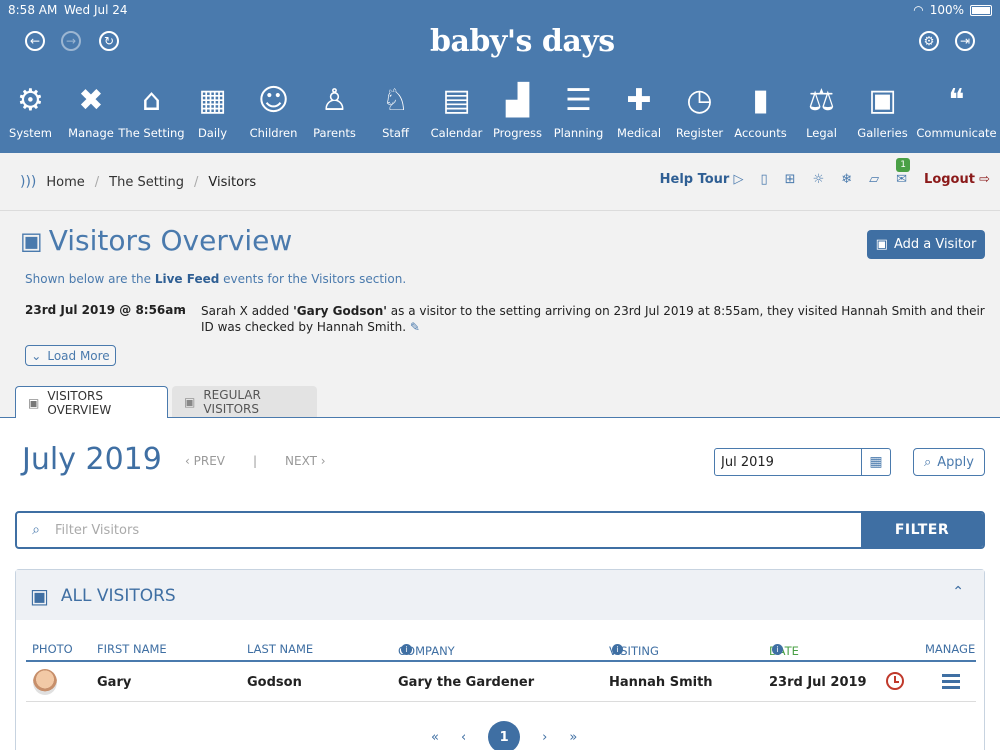  I want to click on tab-visitors-overview: ▣ VISITORS OVERVIEW, so click(91, 402).